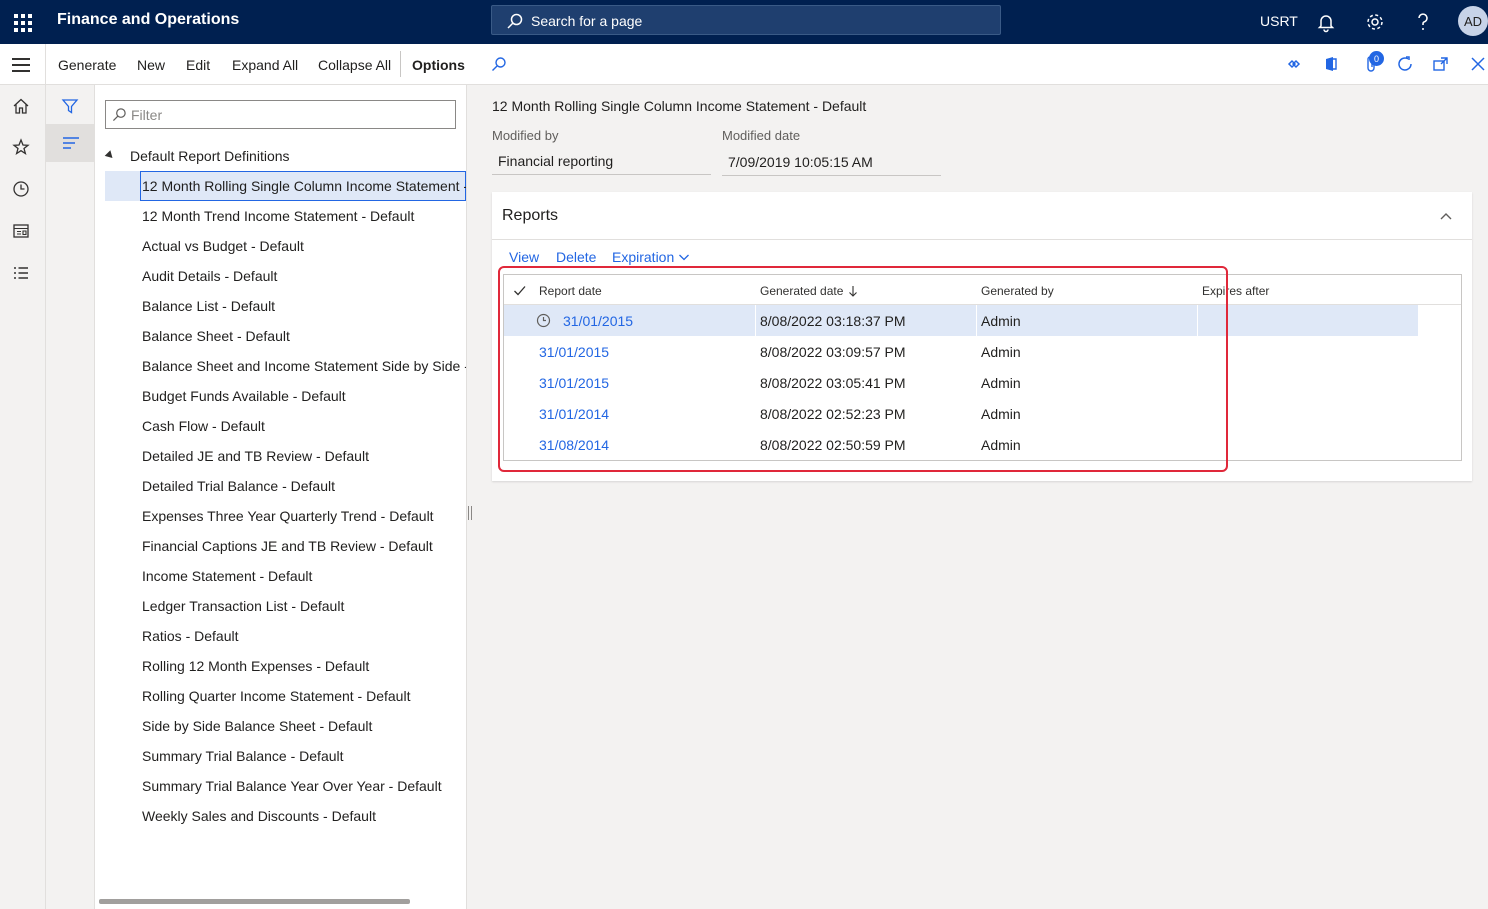  What do you see at coordinates (833, 414) in the screenshot?
I see `generated-date-cell: 8/08/2022 02:52:23 PM` at bounding box center [833, 414].